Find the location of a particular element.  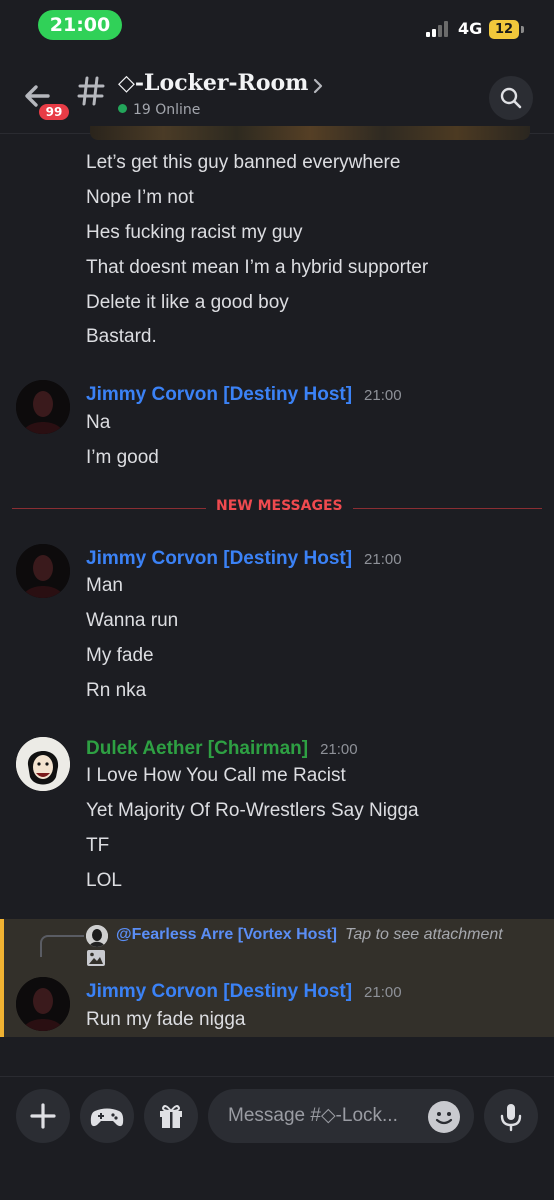

plus-icon is located at coordinates (43, 1116).